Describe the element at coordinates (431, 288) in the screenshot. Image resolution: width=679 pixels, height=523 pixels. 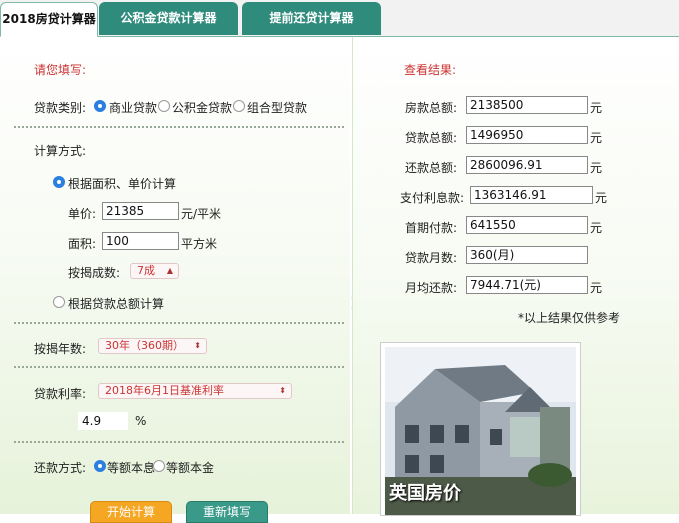
I see `result-label-monthly-payment: 月均还款:` at that location.